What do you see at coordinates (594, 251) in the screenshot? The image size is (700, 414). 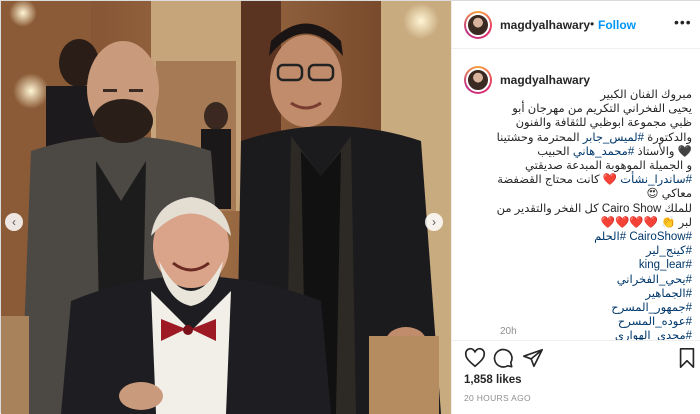 I see `caption-line: #كينج_لير` at bounding box center [594, 251].